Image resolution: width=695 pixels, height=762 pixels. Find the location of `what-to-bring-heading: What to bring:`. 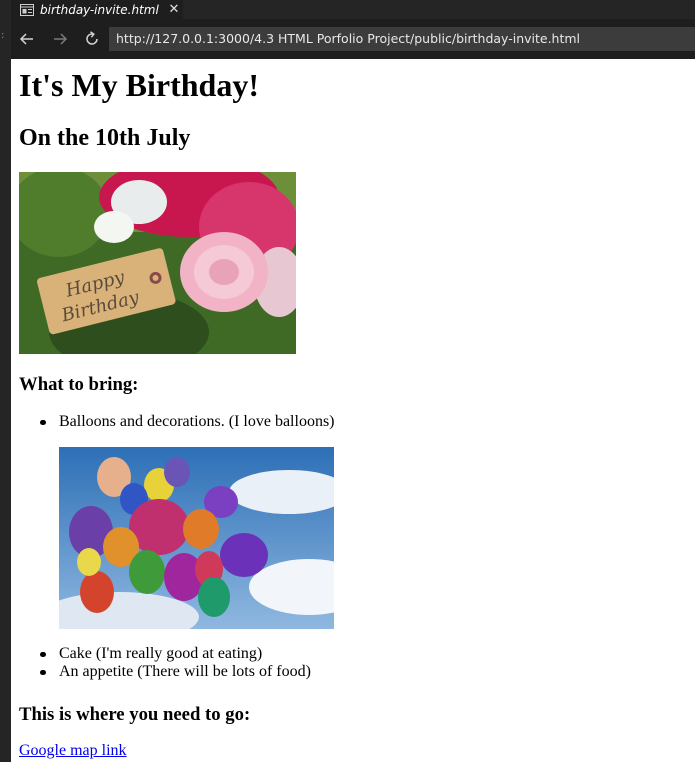

what-to-bring-heading: What to bring: is located at coordinates (79, 384).